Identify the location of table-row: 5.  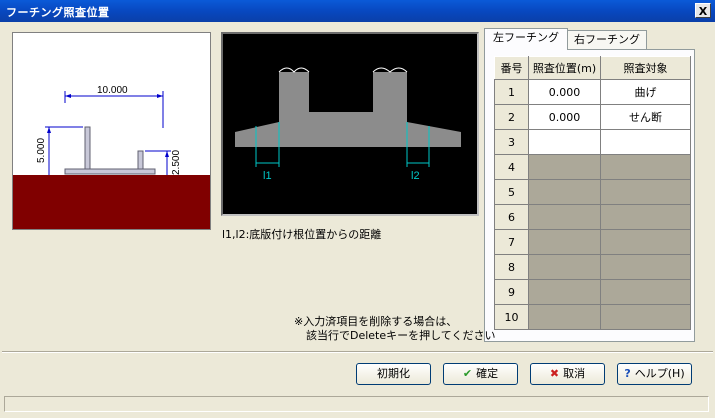
(592, 192).